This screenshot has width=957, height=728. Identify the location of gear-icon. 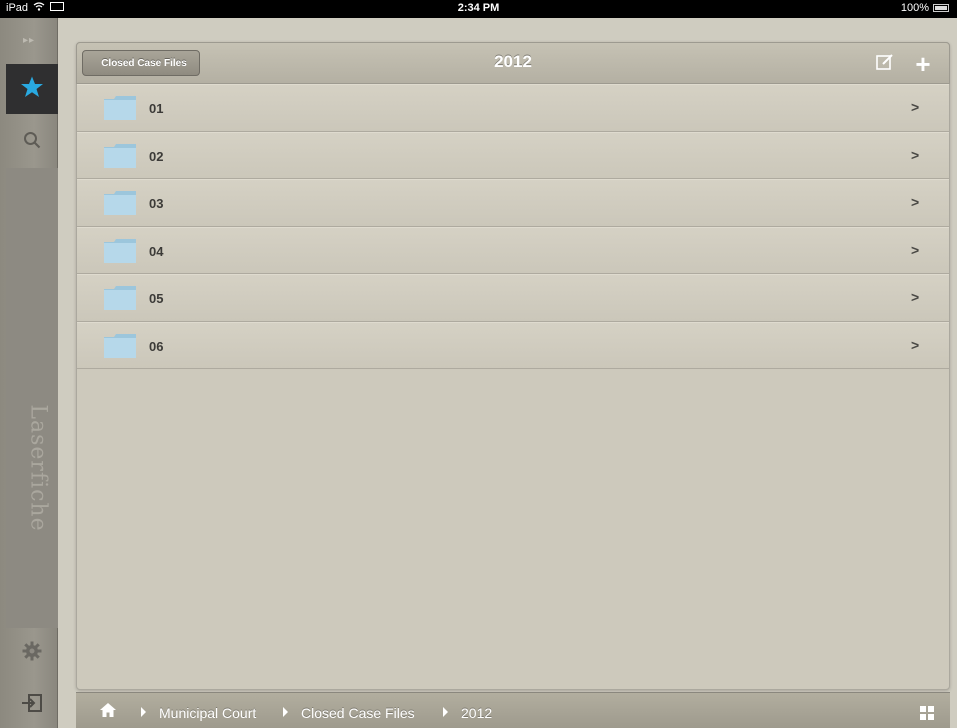
(32, 653).